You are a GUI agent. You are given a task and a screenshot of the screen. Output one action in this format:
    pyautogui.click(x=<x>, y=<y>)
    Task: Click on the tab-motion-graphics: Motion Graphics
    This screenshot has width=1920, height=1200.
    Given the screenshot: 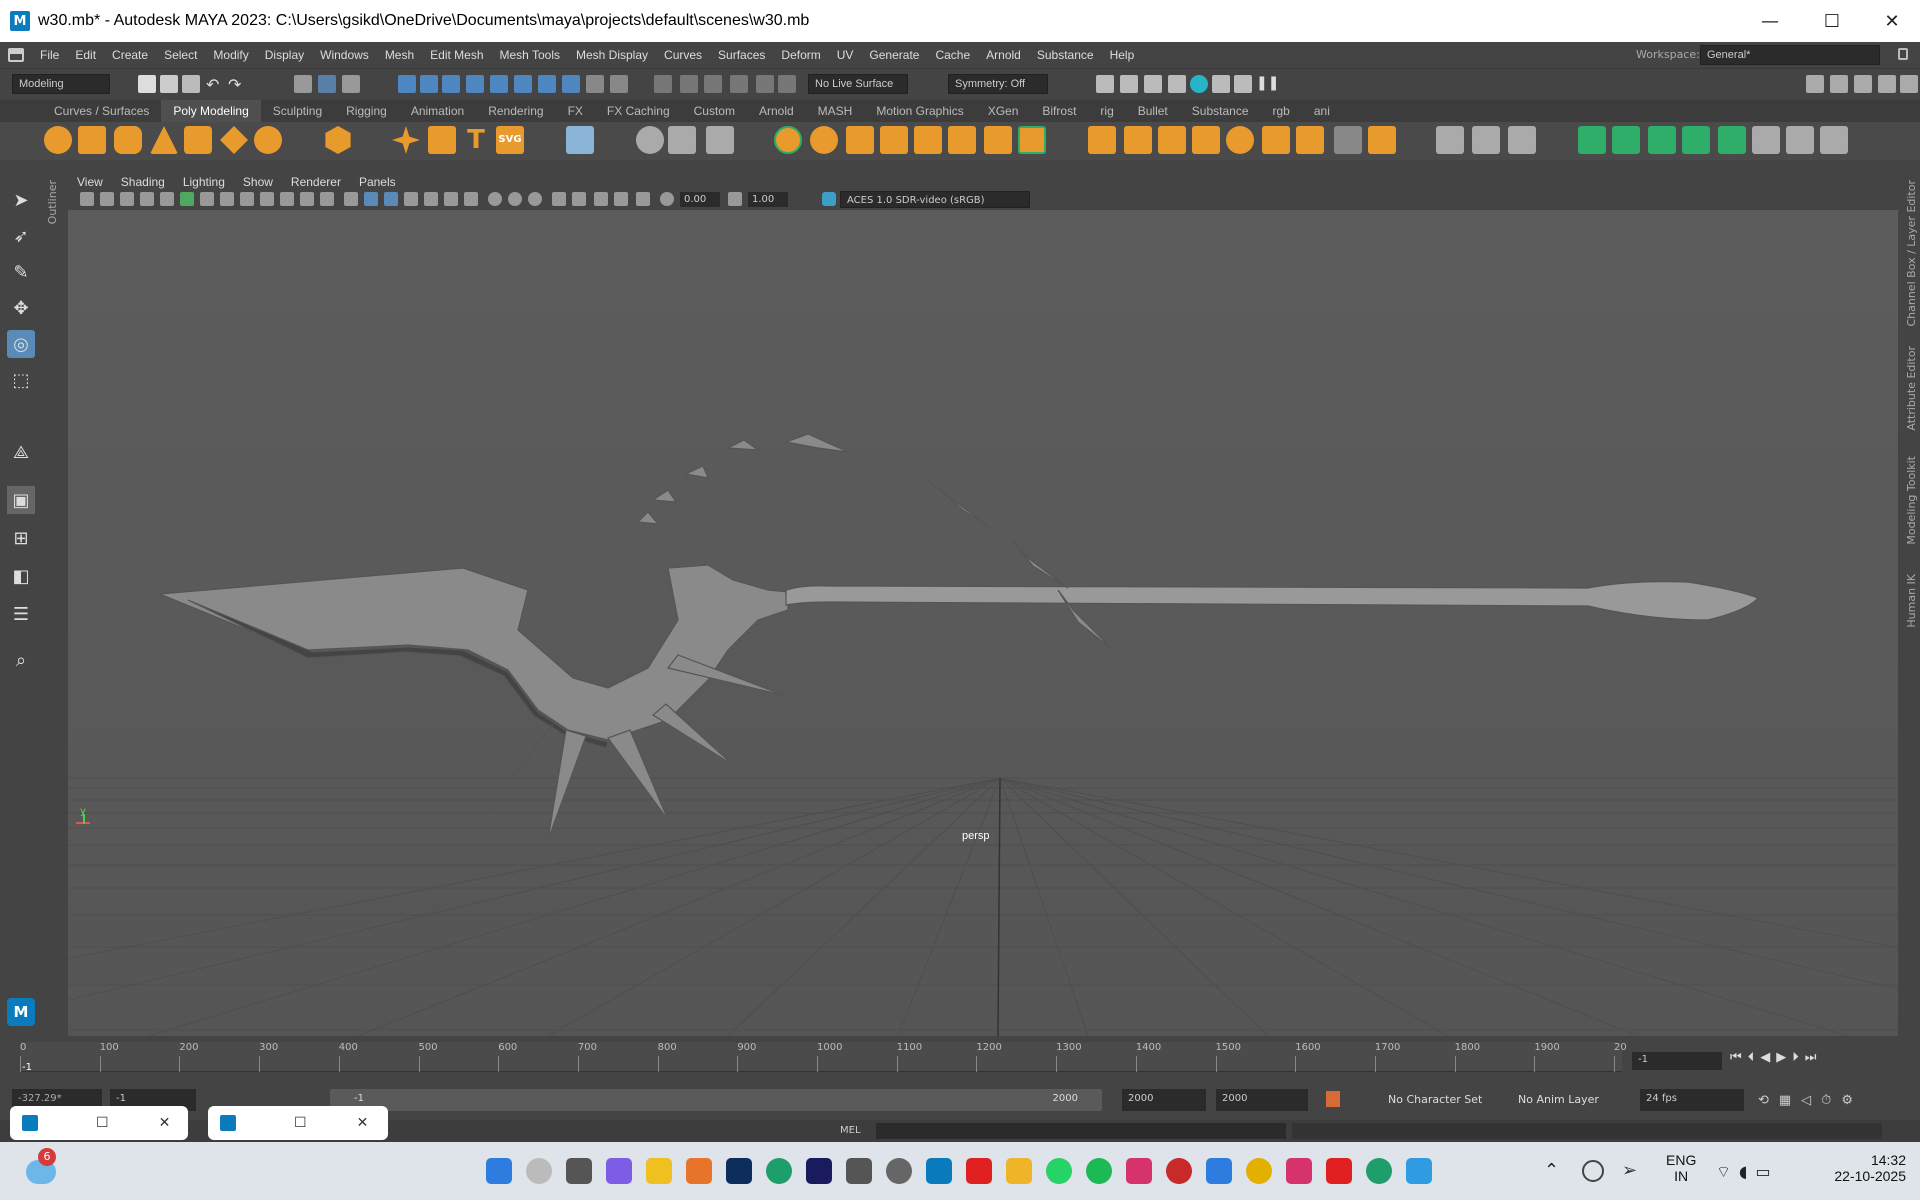 What is the action you would take?
    pyautogui.click(x=919, y=111)
    